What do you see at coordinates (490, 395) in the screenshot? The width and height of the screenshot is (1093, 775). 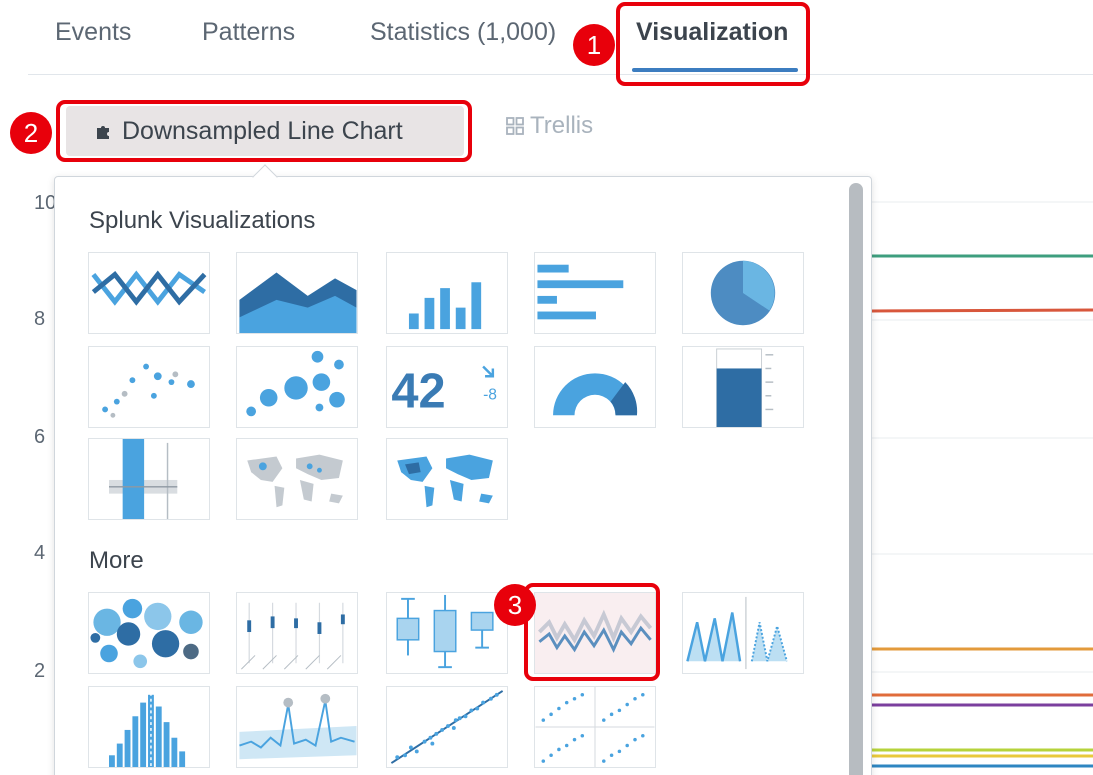 I see `svg-text: -8` at bounding box center [490, 395].